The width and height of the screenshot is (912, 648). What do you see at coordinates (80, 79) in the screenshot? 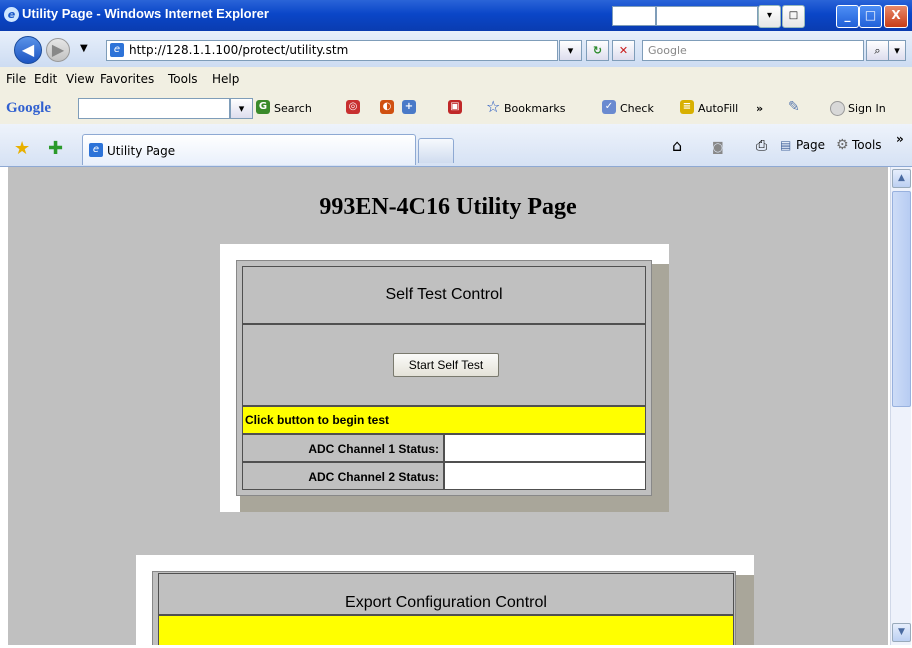
I see `menu-view: View` at bounding box center [80, 79].